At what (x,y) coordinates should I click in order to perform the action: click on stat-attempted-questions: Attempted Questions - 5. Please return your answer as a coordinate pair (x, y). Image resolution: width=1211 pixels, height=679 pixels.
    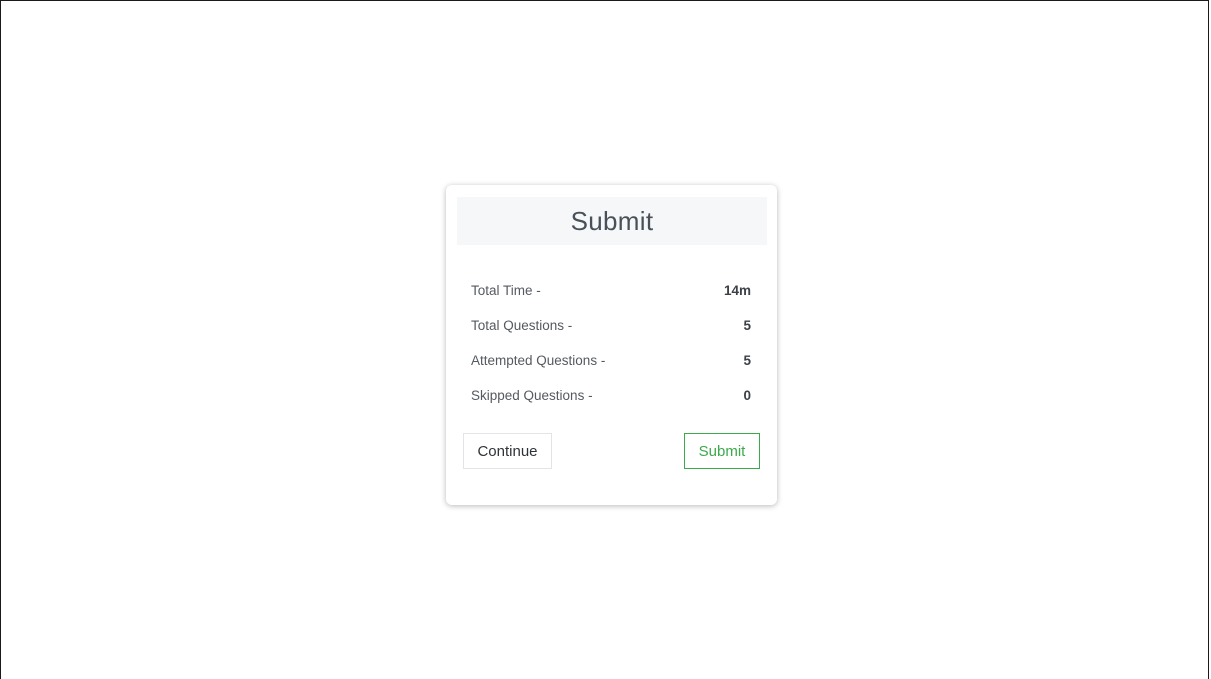
    Looking at the image, I should click on (611, 360).